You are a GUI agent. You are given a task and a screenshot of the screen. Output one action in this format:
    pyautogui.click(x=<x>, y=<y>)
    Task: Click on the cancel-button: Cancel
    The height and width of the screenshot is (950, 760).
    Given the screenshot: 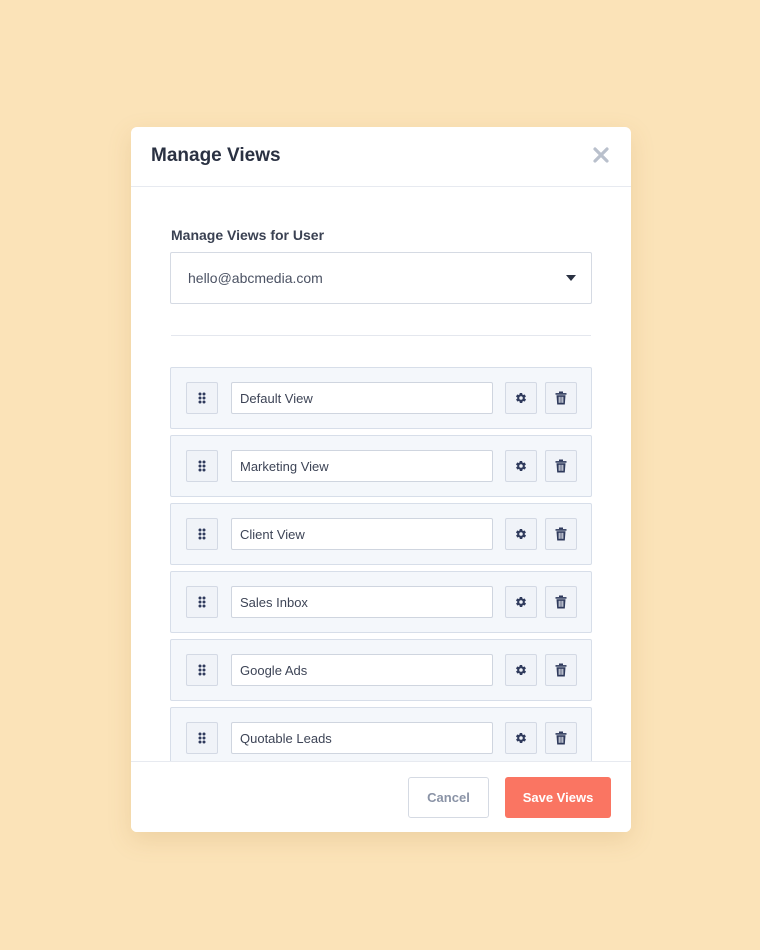 What is the action you would take?
    pyautogui.click(x=448, y=797)
    